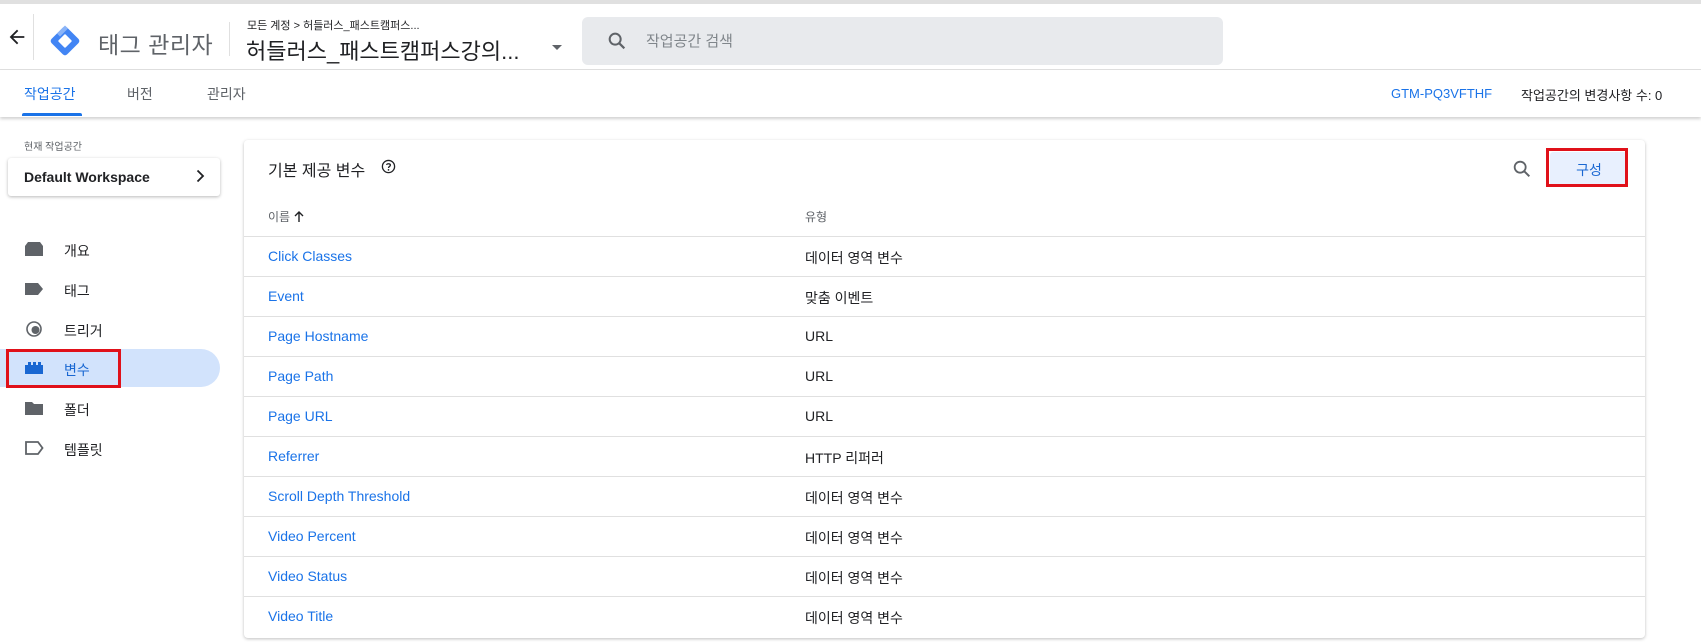 This screenshot has width=1701, height=642. I want to click on workspace-changes-count: 작업공간의 변경사항 수: 0, so click(1592, 95).